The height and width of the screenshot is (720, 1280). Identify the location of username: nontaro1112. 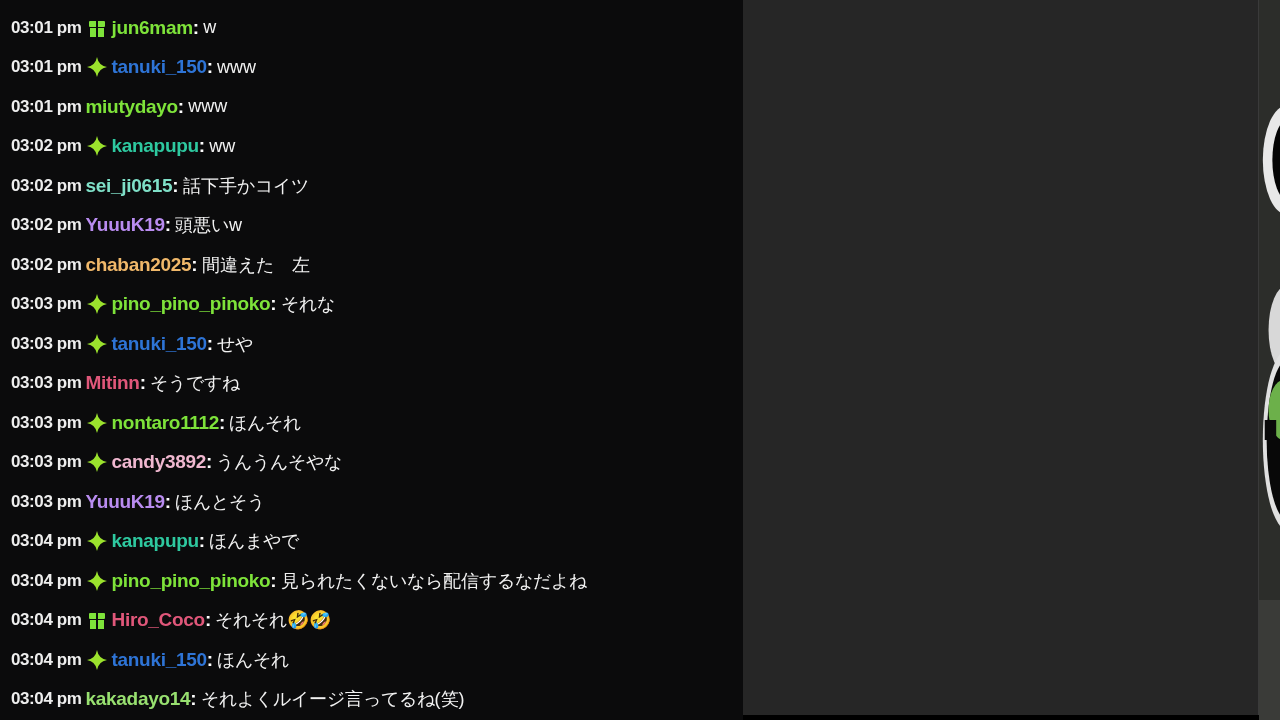
(165, 422).